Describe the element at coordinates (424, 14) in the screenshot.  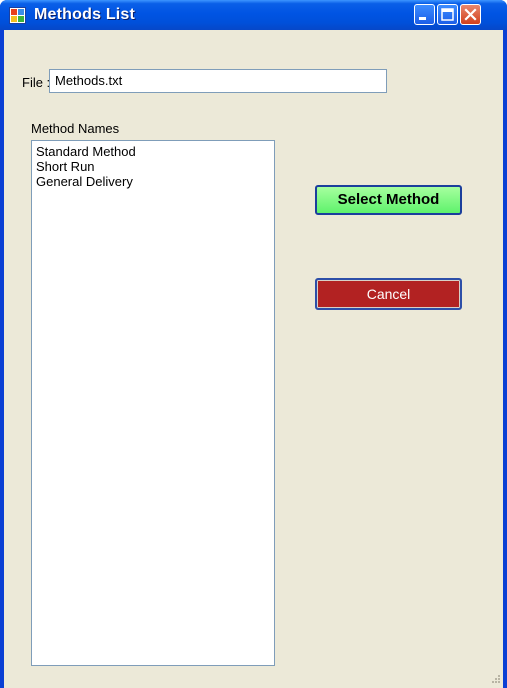
I see `minimize-button` at that location.